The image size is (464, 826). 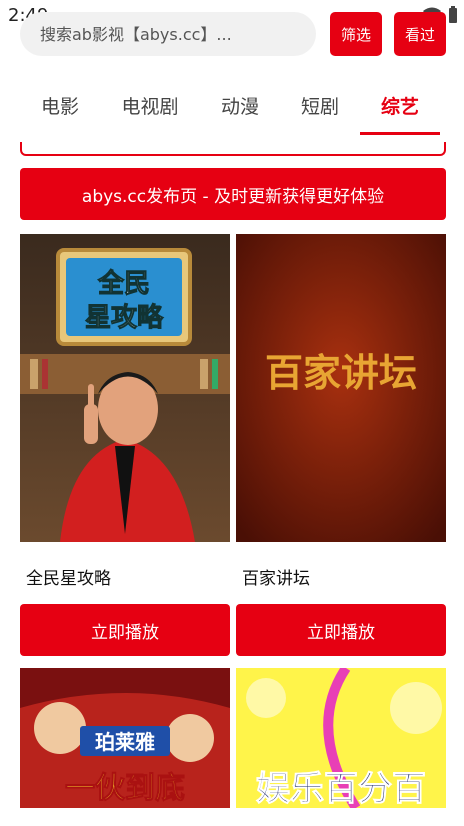 I want to click on svg-text: 星攻略, so click(x=124, y=317).